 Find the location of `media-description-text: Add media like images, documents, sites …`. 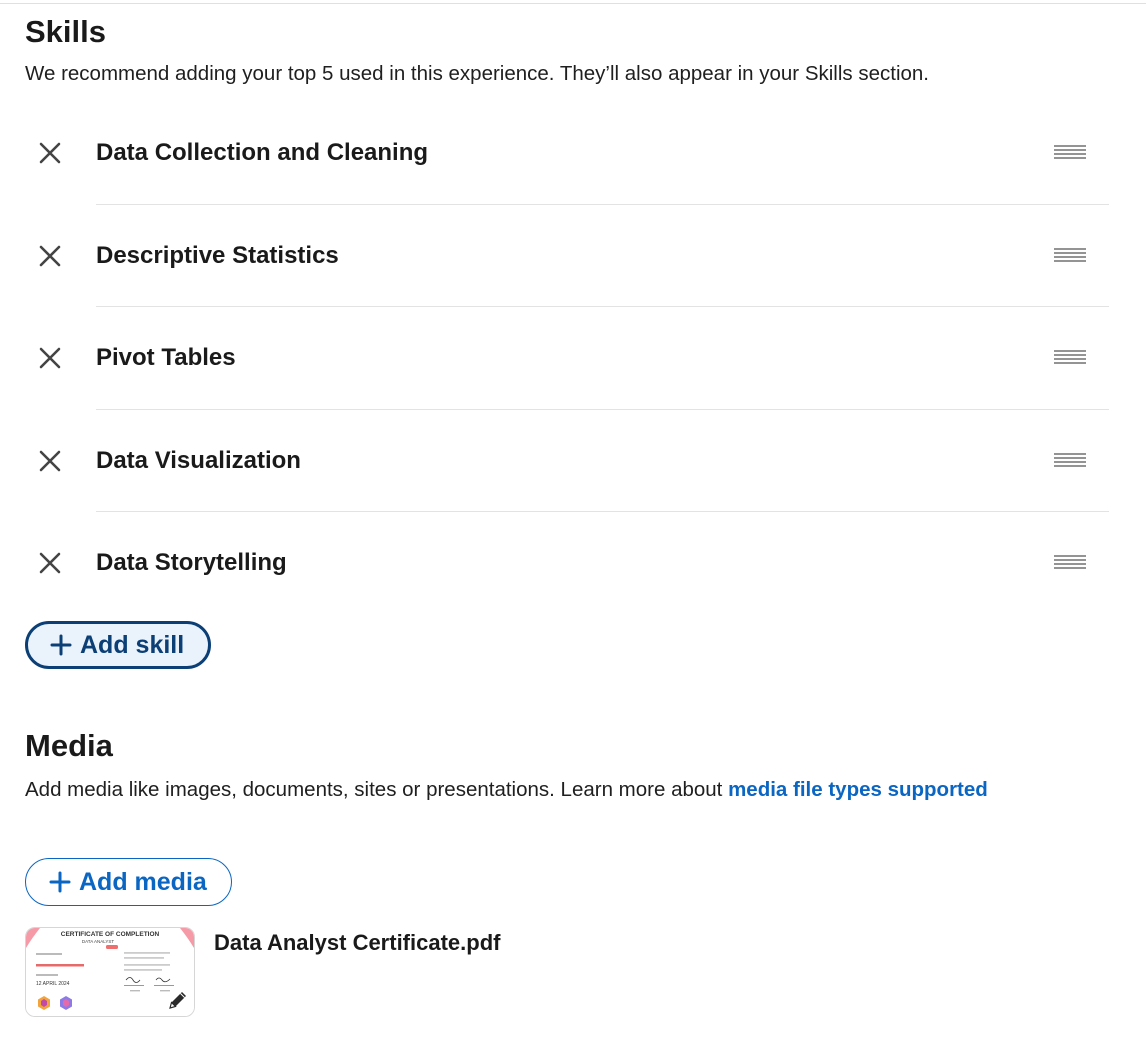

media-description-text: Add media like images, documents, sites … is located at coordinates (377, 789).